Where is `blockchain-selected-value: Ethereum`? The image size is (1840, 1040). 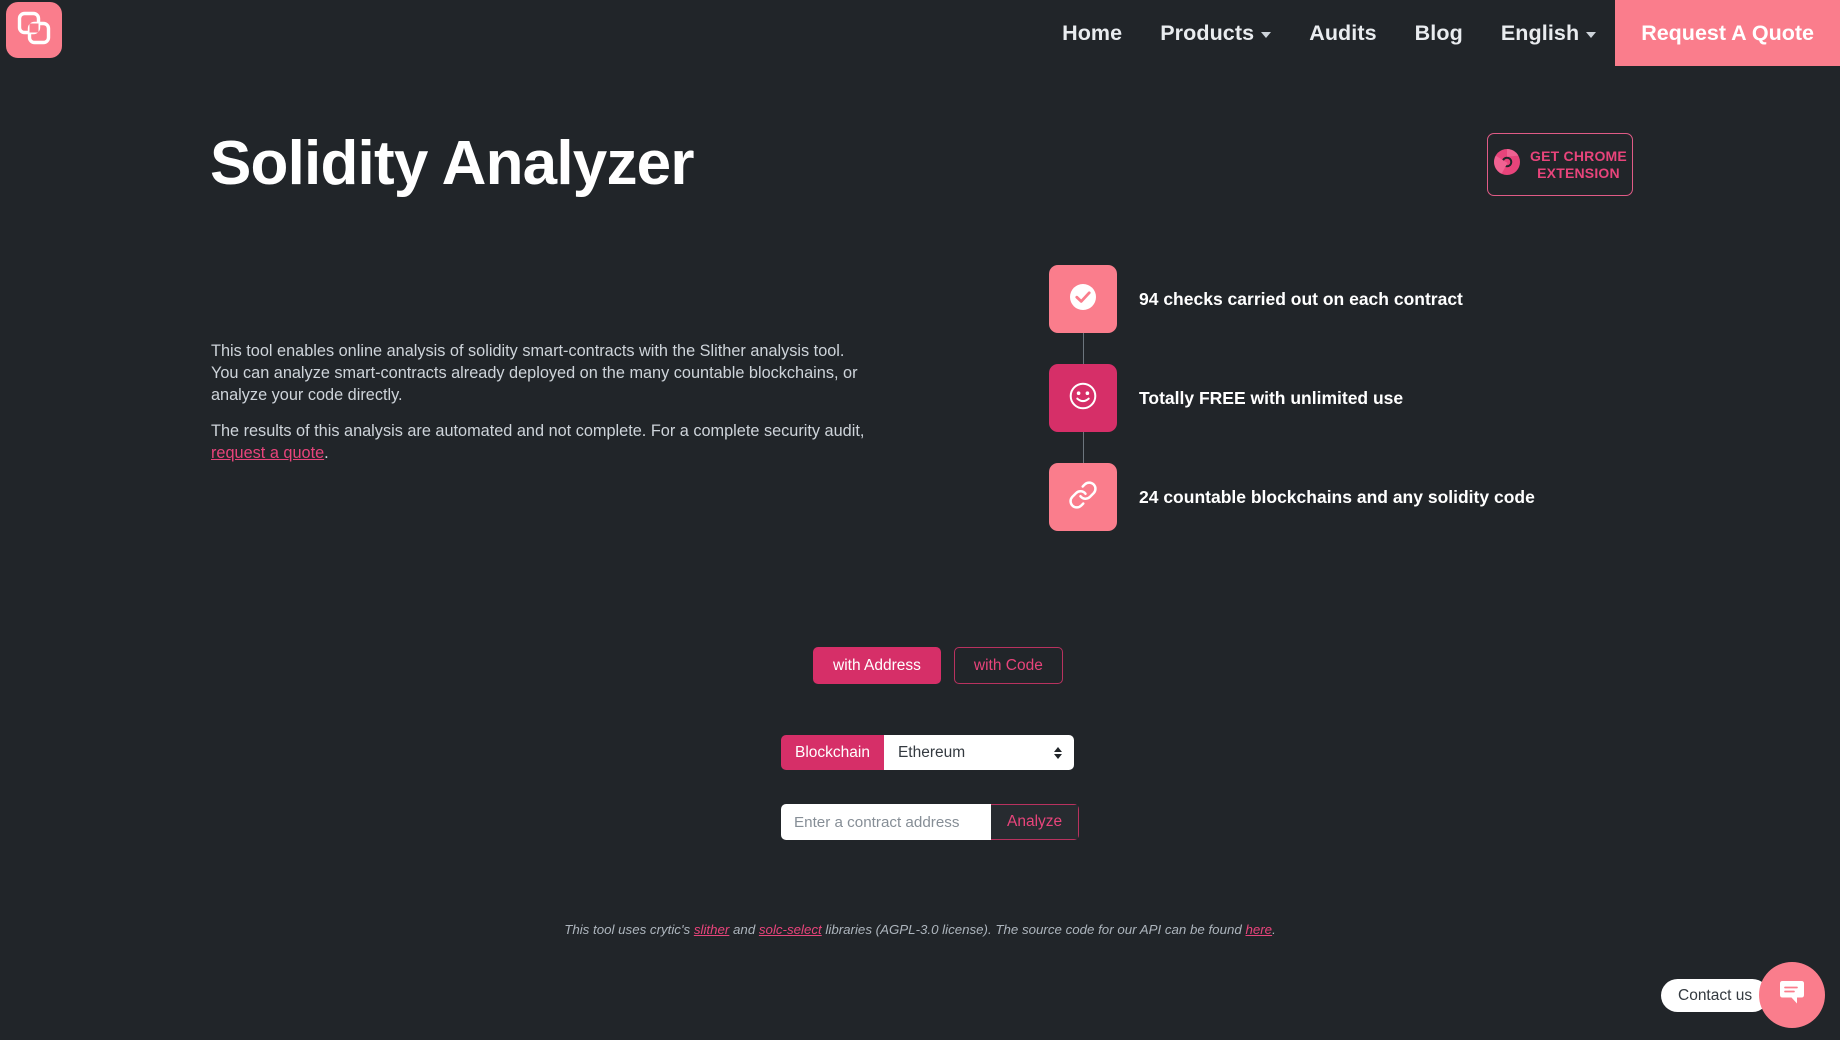 blockchain-selected-value: Ethereum is located at coordinates (931, 752).